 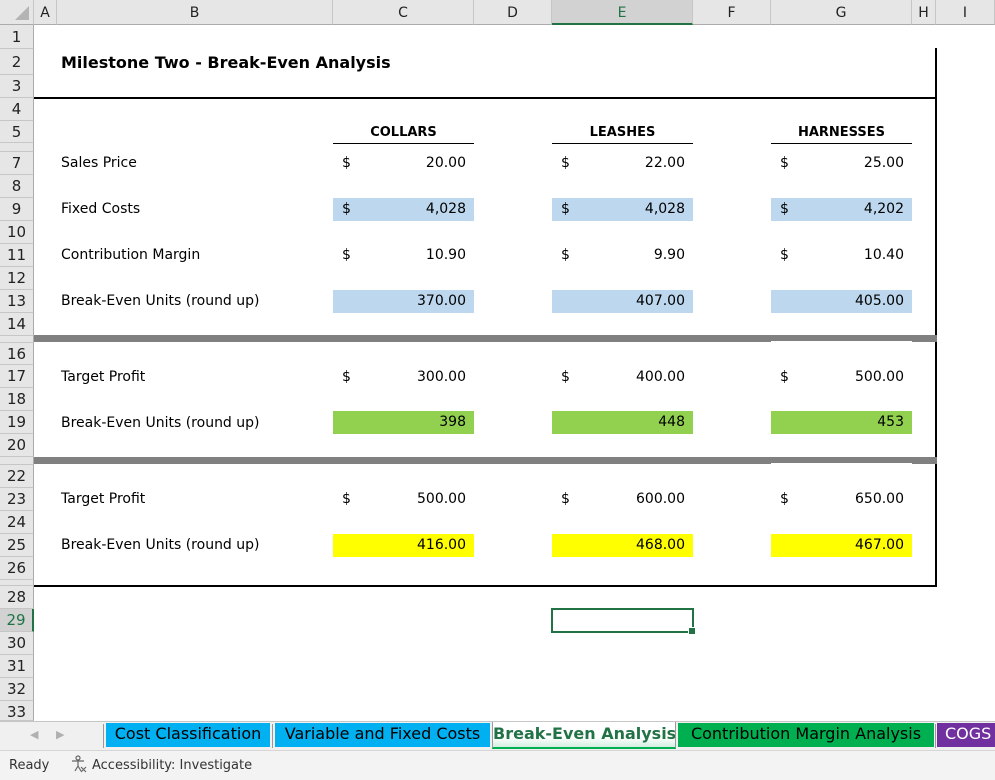 I want to click on row-header-28: 28, so click(x=17, y=597).